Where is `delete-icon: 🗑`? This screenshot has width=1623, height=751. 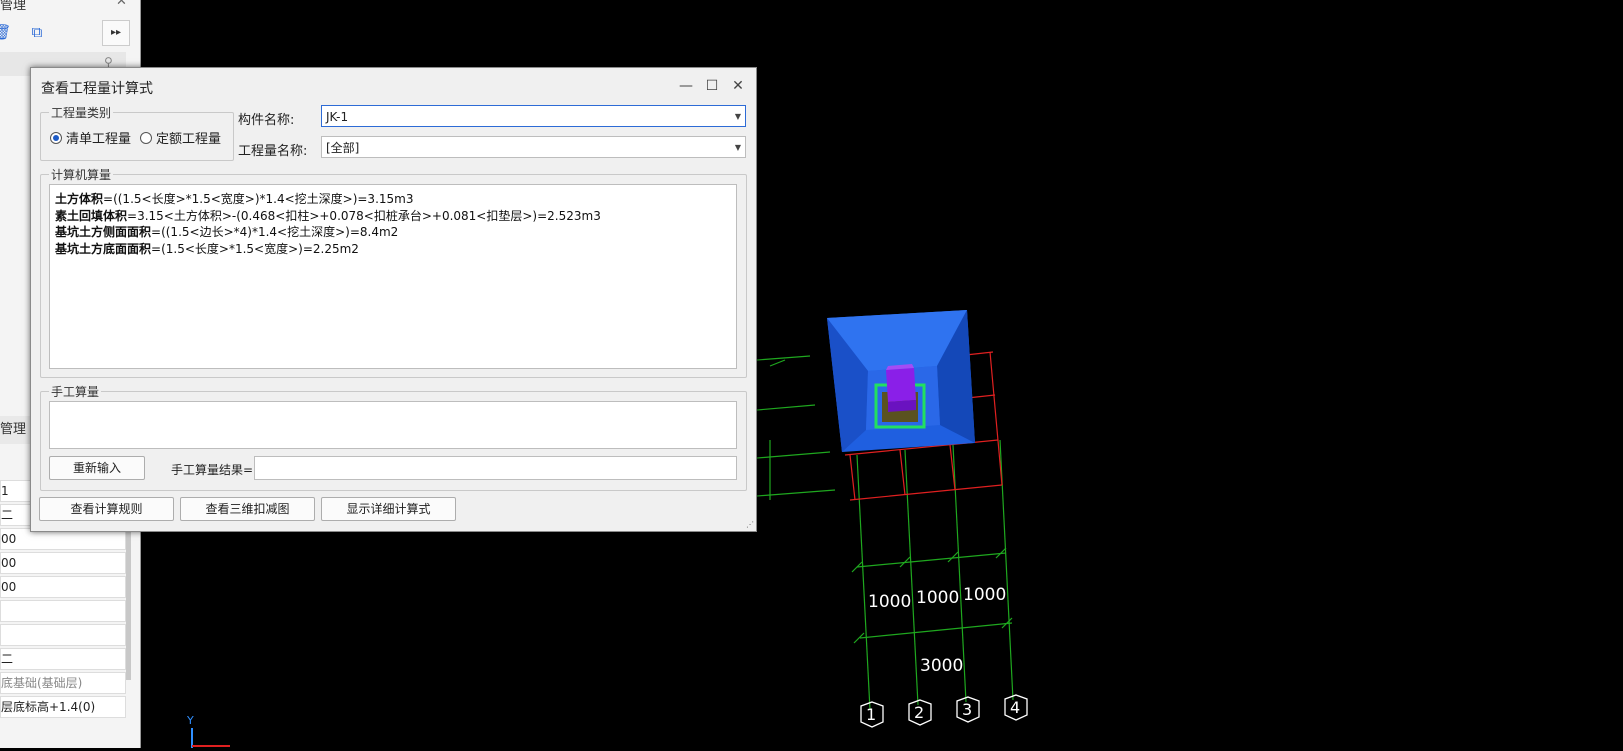
delete-icon: 🗑 is located at coordinates (6, 32).